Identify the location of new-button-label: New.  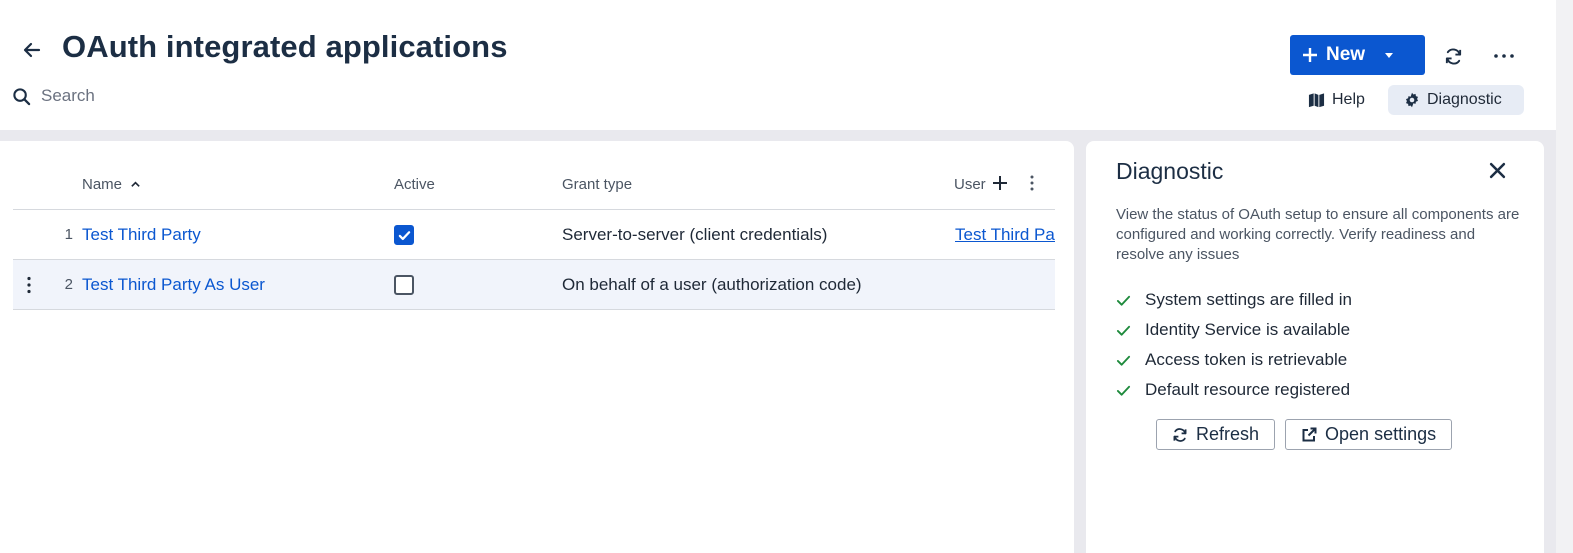
(1346, 54).